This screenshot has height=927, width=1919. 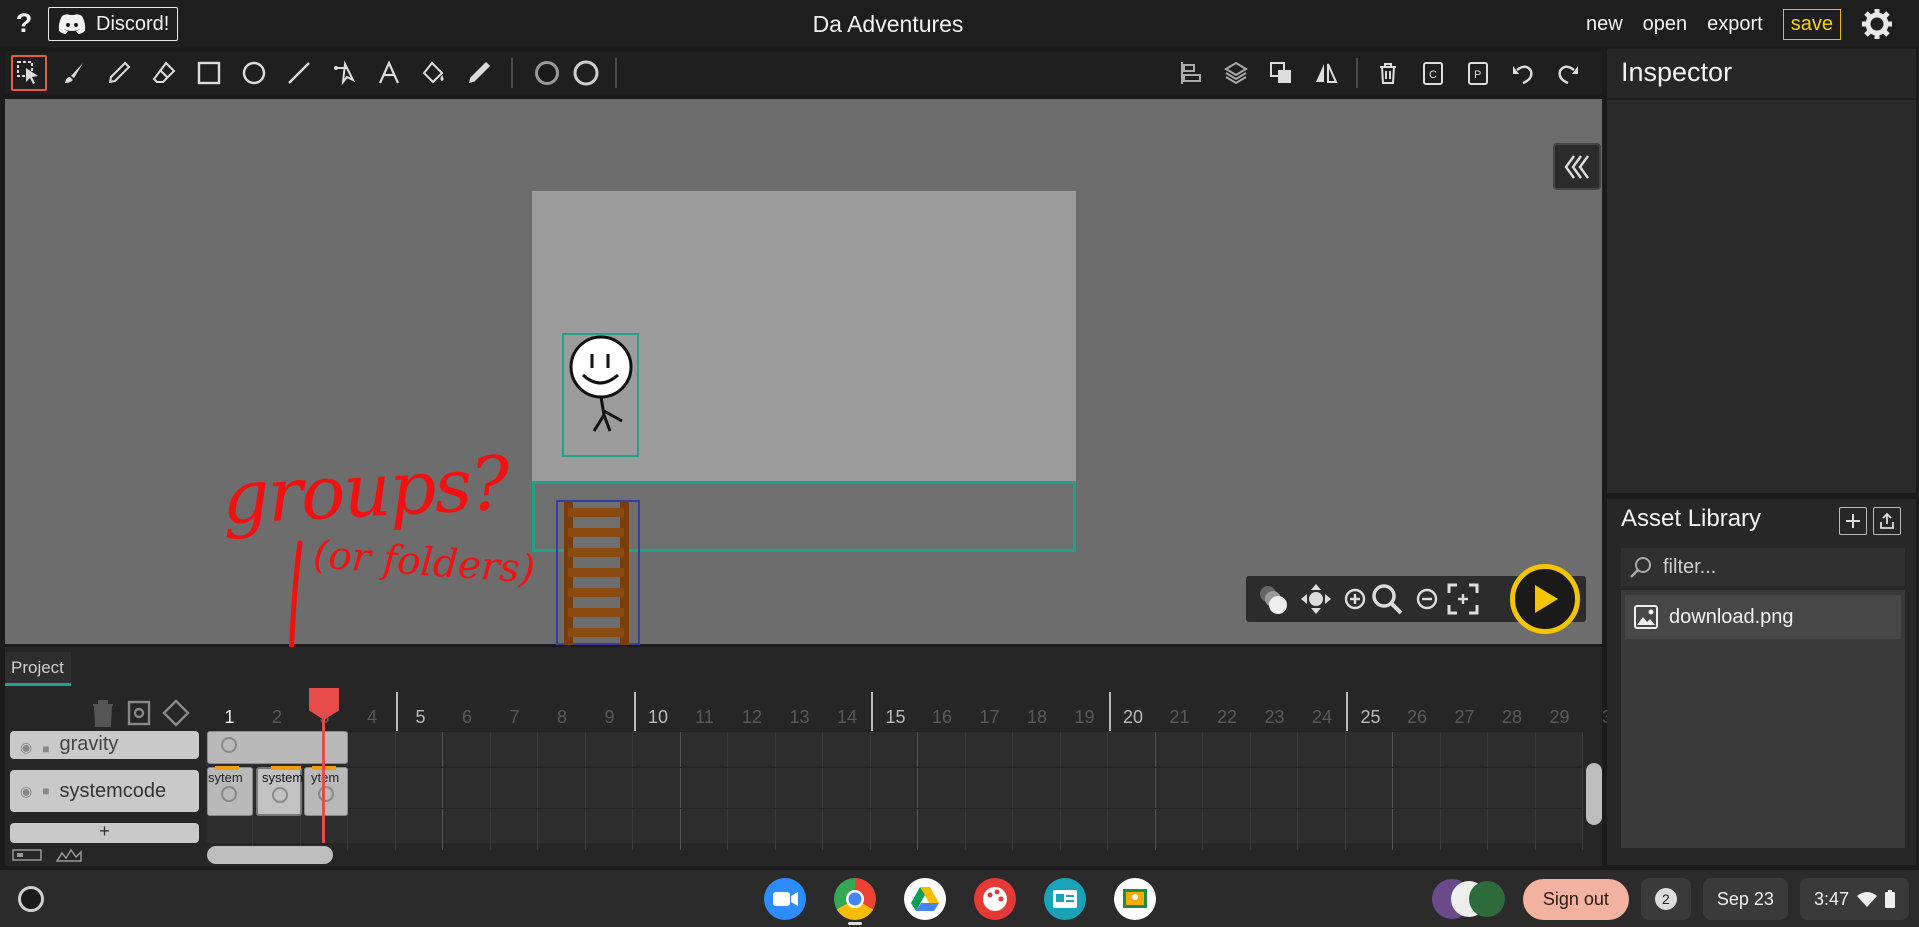 I want to click on text-tool, so click(x=389, y=73).